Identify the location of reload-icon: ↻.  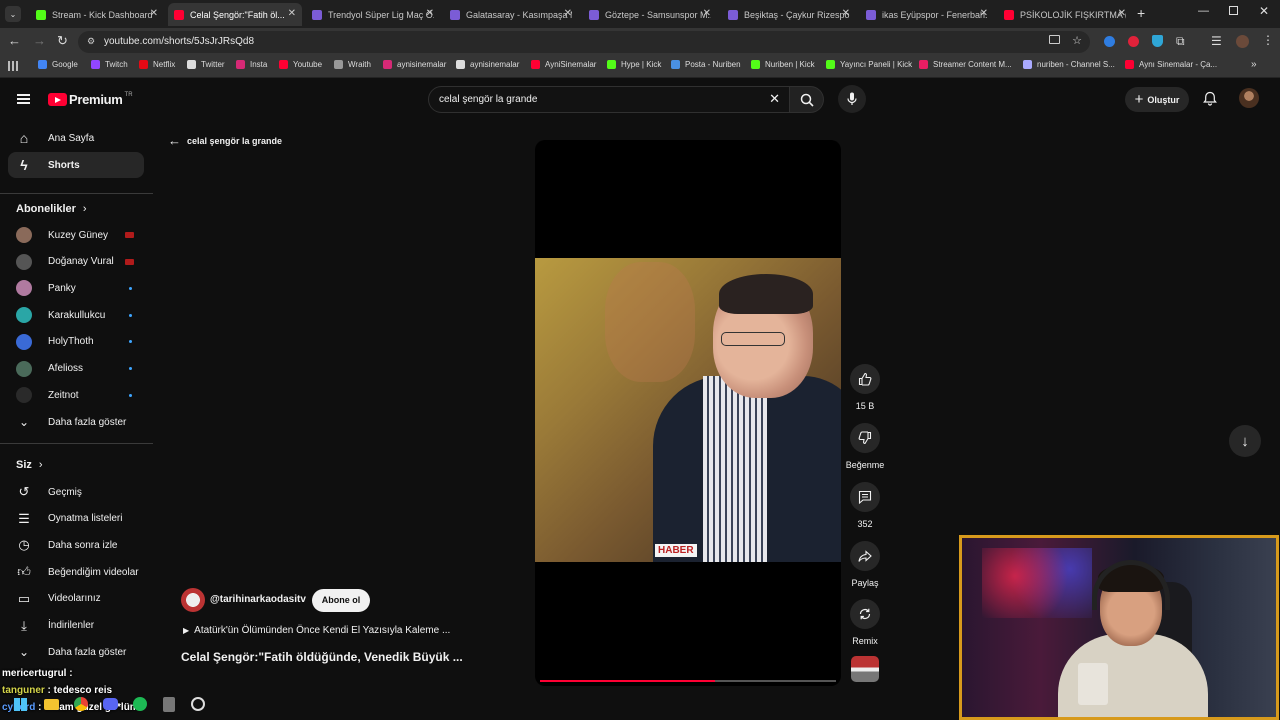
(62, 41).